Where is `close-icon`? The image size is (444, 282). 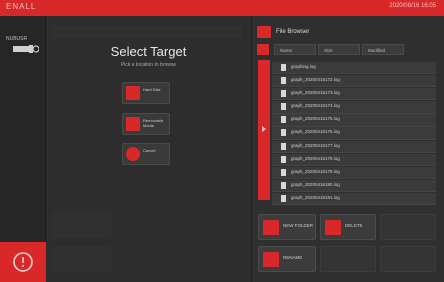
close-icon is located at coordinates (133, 154).